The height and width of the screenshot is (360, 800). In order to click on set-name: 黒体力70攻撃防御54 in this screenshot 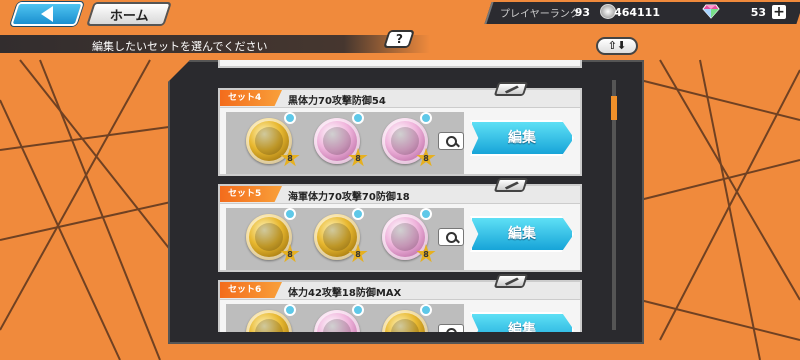, I will do `click(337, 101)`.